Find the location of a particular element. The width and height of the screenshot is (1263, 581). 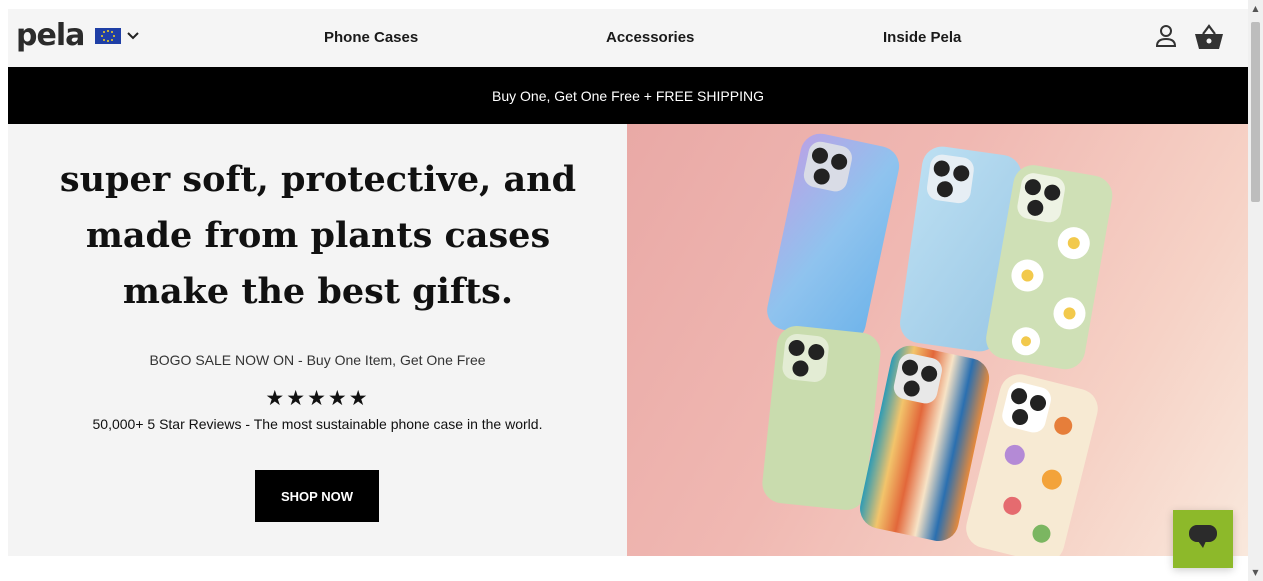

nav-inside-pela: Inside Pela is located at coordinates (922, 37).